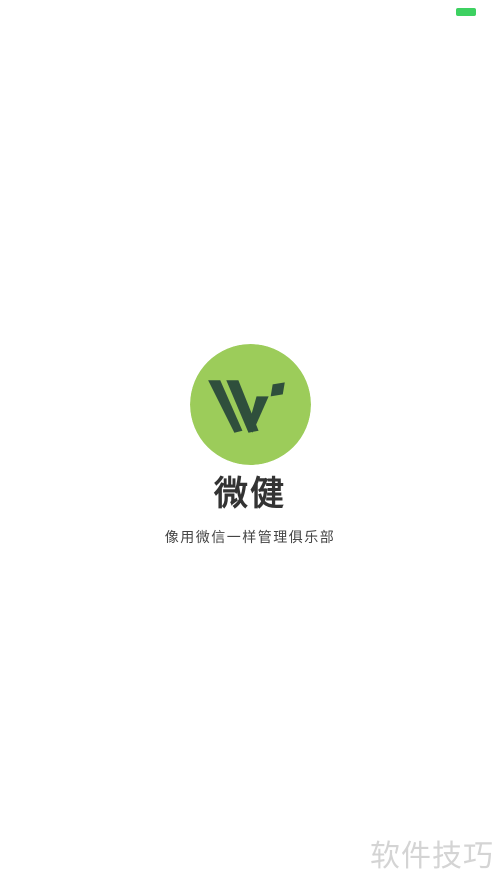 The width and height of the screenshot is (500, 889). I want to click on watermark-text: 软件技巧, so click(432, 856).